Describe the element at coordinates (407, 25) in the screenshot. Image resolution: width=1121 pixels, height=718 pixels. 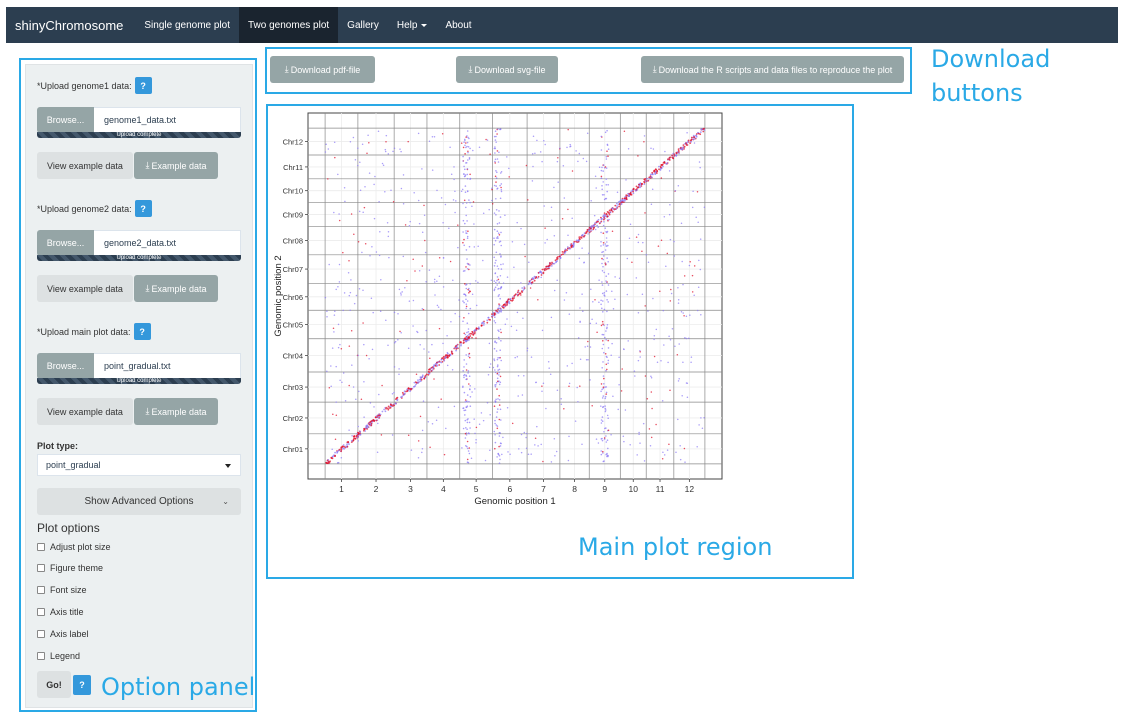
I see `nav-help-label: Help` at that location.